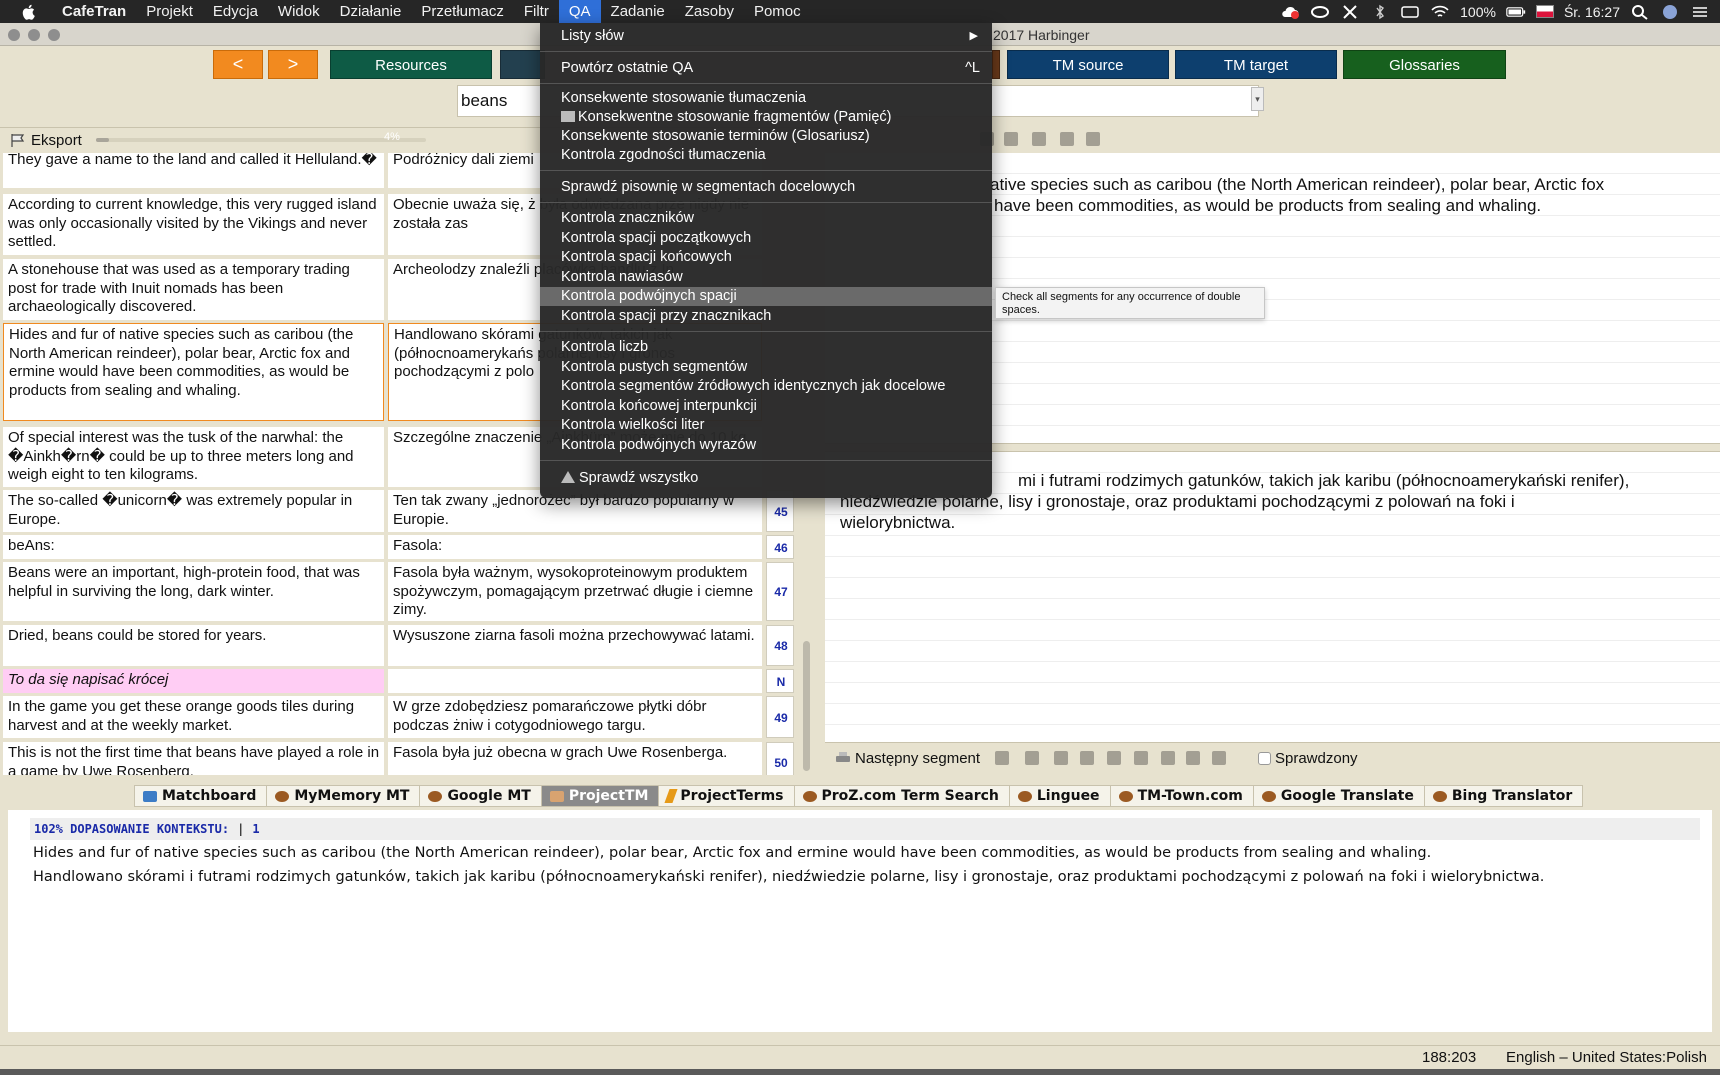 Image resolution: width=1720 pixels, height=1075 pixels. I want to click on minimize-window-button, so click(34, 35).